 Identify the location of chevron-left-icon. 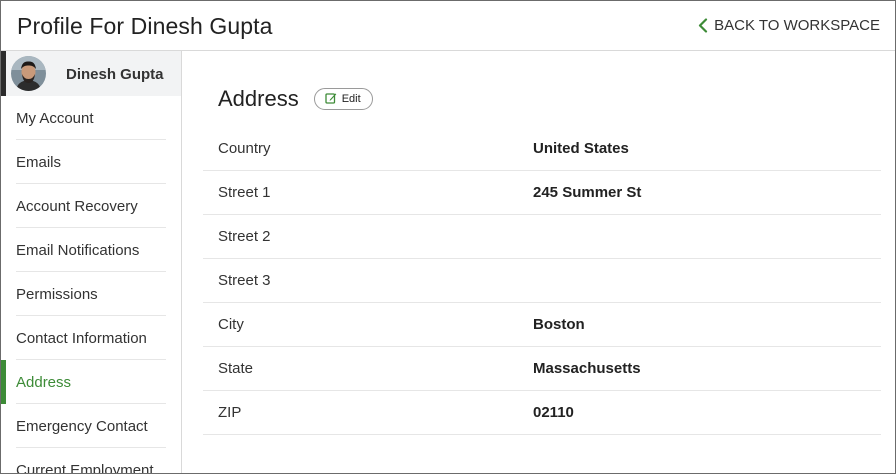
(703, 25).